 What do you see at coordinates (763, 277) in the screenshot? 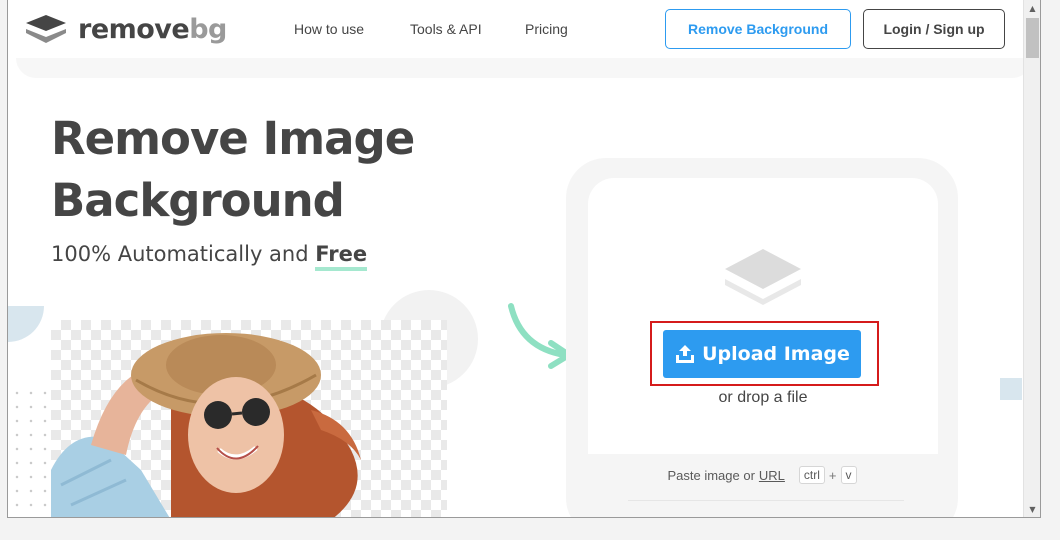
I see `layers-icon` at bounding box center [763, 277].